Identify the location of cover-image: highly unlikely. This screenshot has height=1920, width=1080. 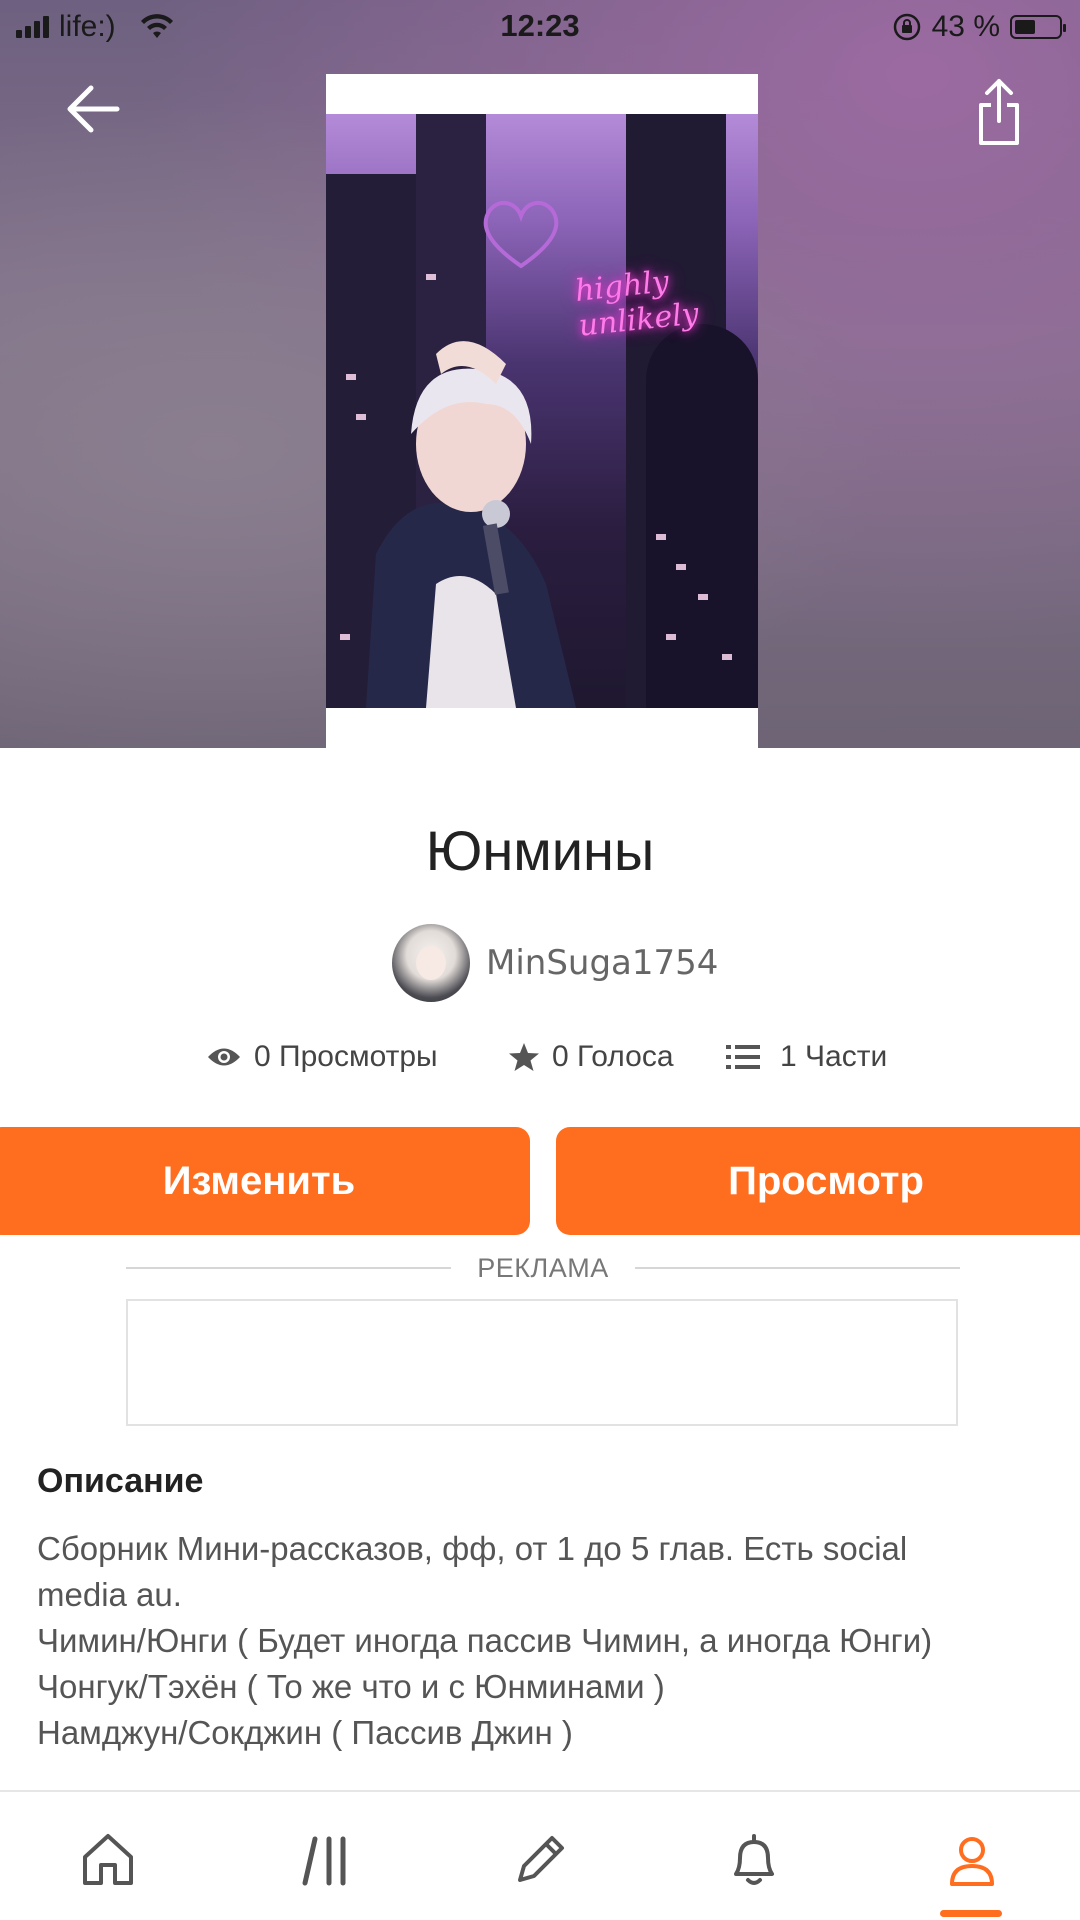
(542, 411).